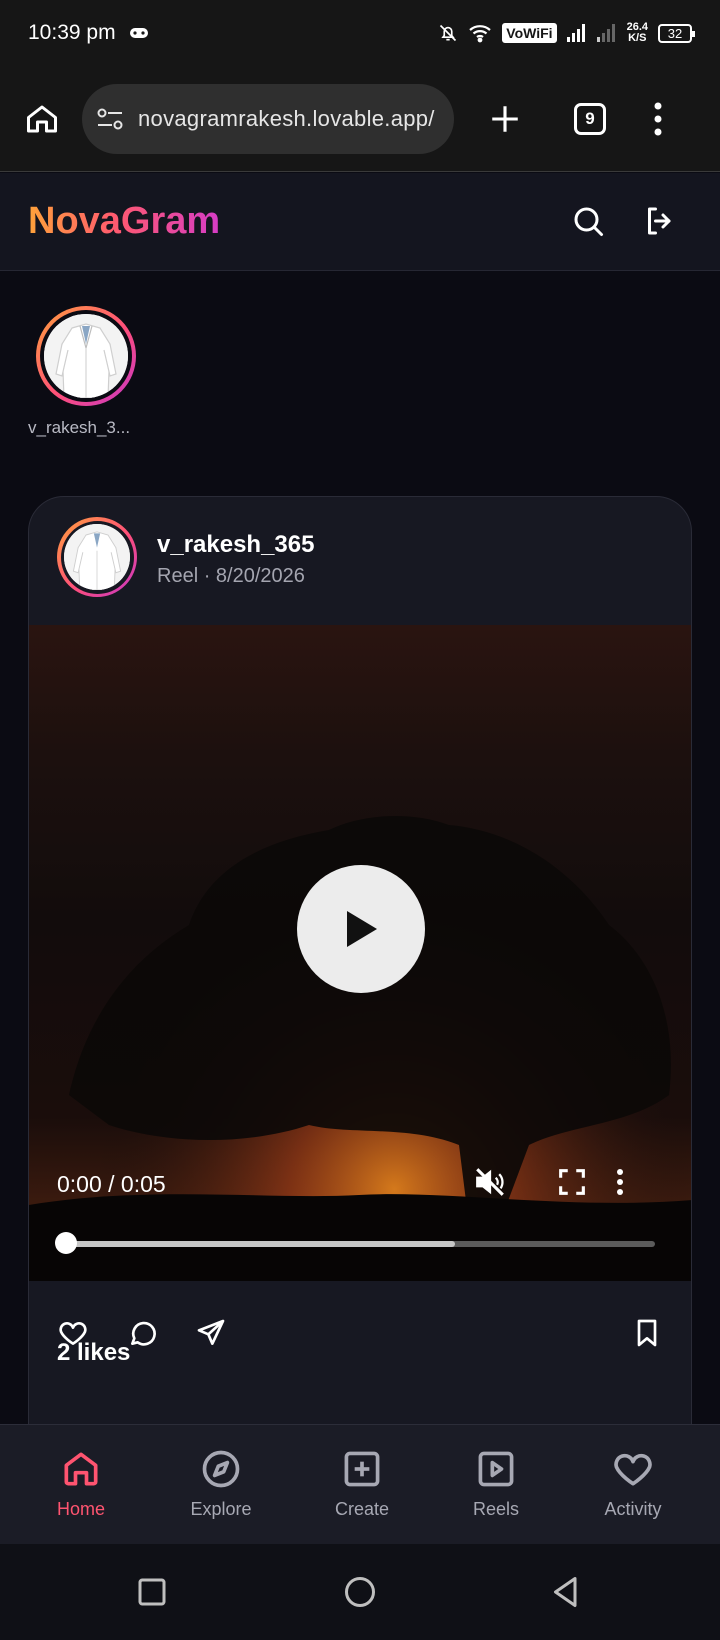 Image resolution: width=720 pixels, height=1640 pixels. I want to click on bottom-nav: Home Explore Create Reels Activity, so click(360, 1484).